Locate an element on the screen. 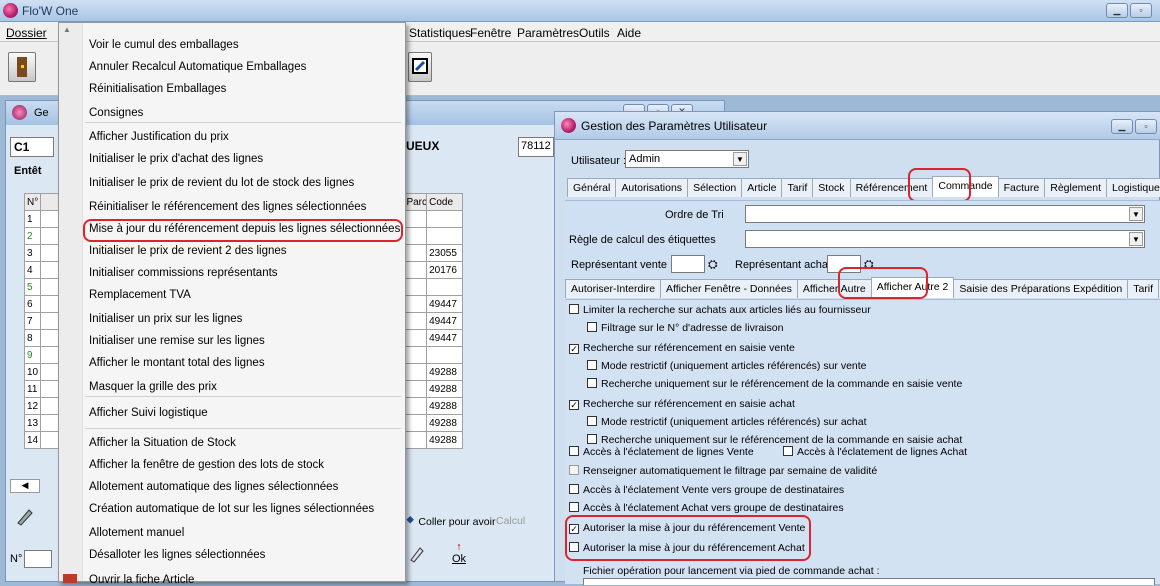  scroll-left-icon: ◀ is located at coordinates (25, 486).